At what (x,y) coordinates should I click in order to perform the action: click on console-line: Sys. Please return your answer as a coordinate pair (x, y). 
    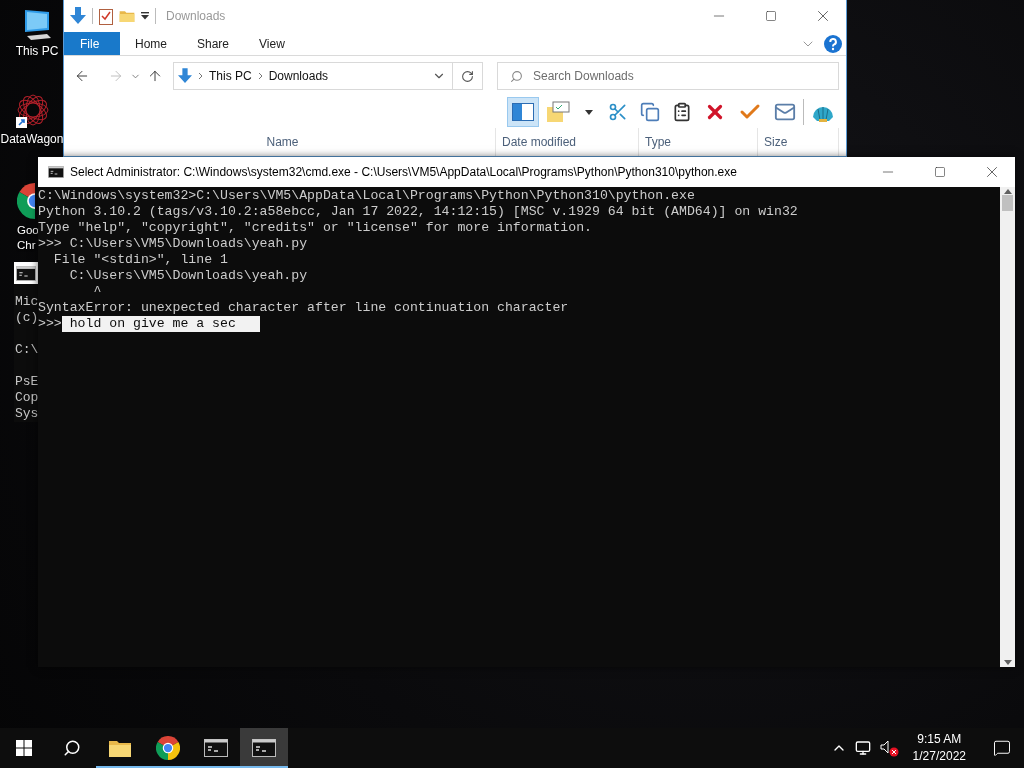
    Looking at the image, I should click on (26, 414).